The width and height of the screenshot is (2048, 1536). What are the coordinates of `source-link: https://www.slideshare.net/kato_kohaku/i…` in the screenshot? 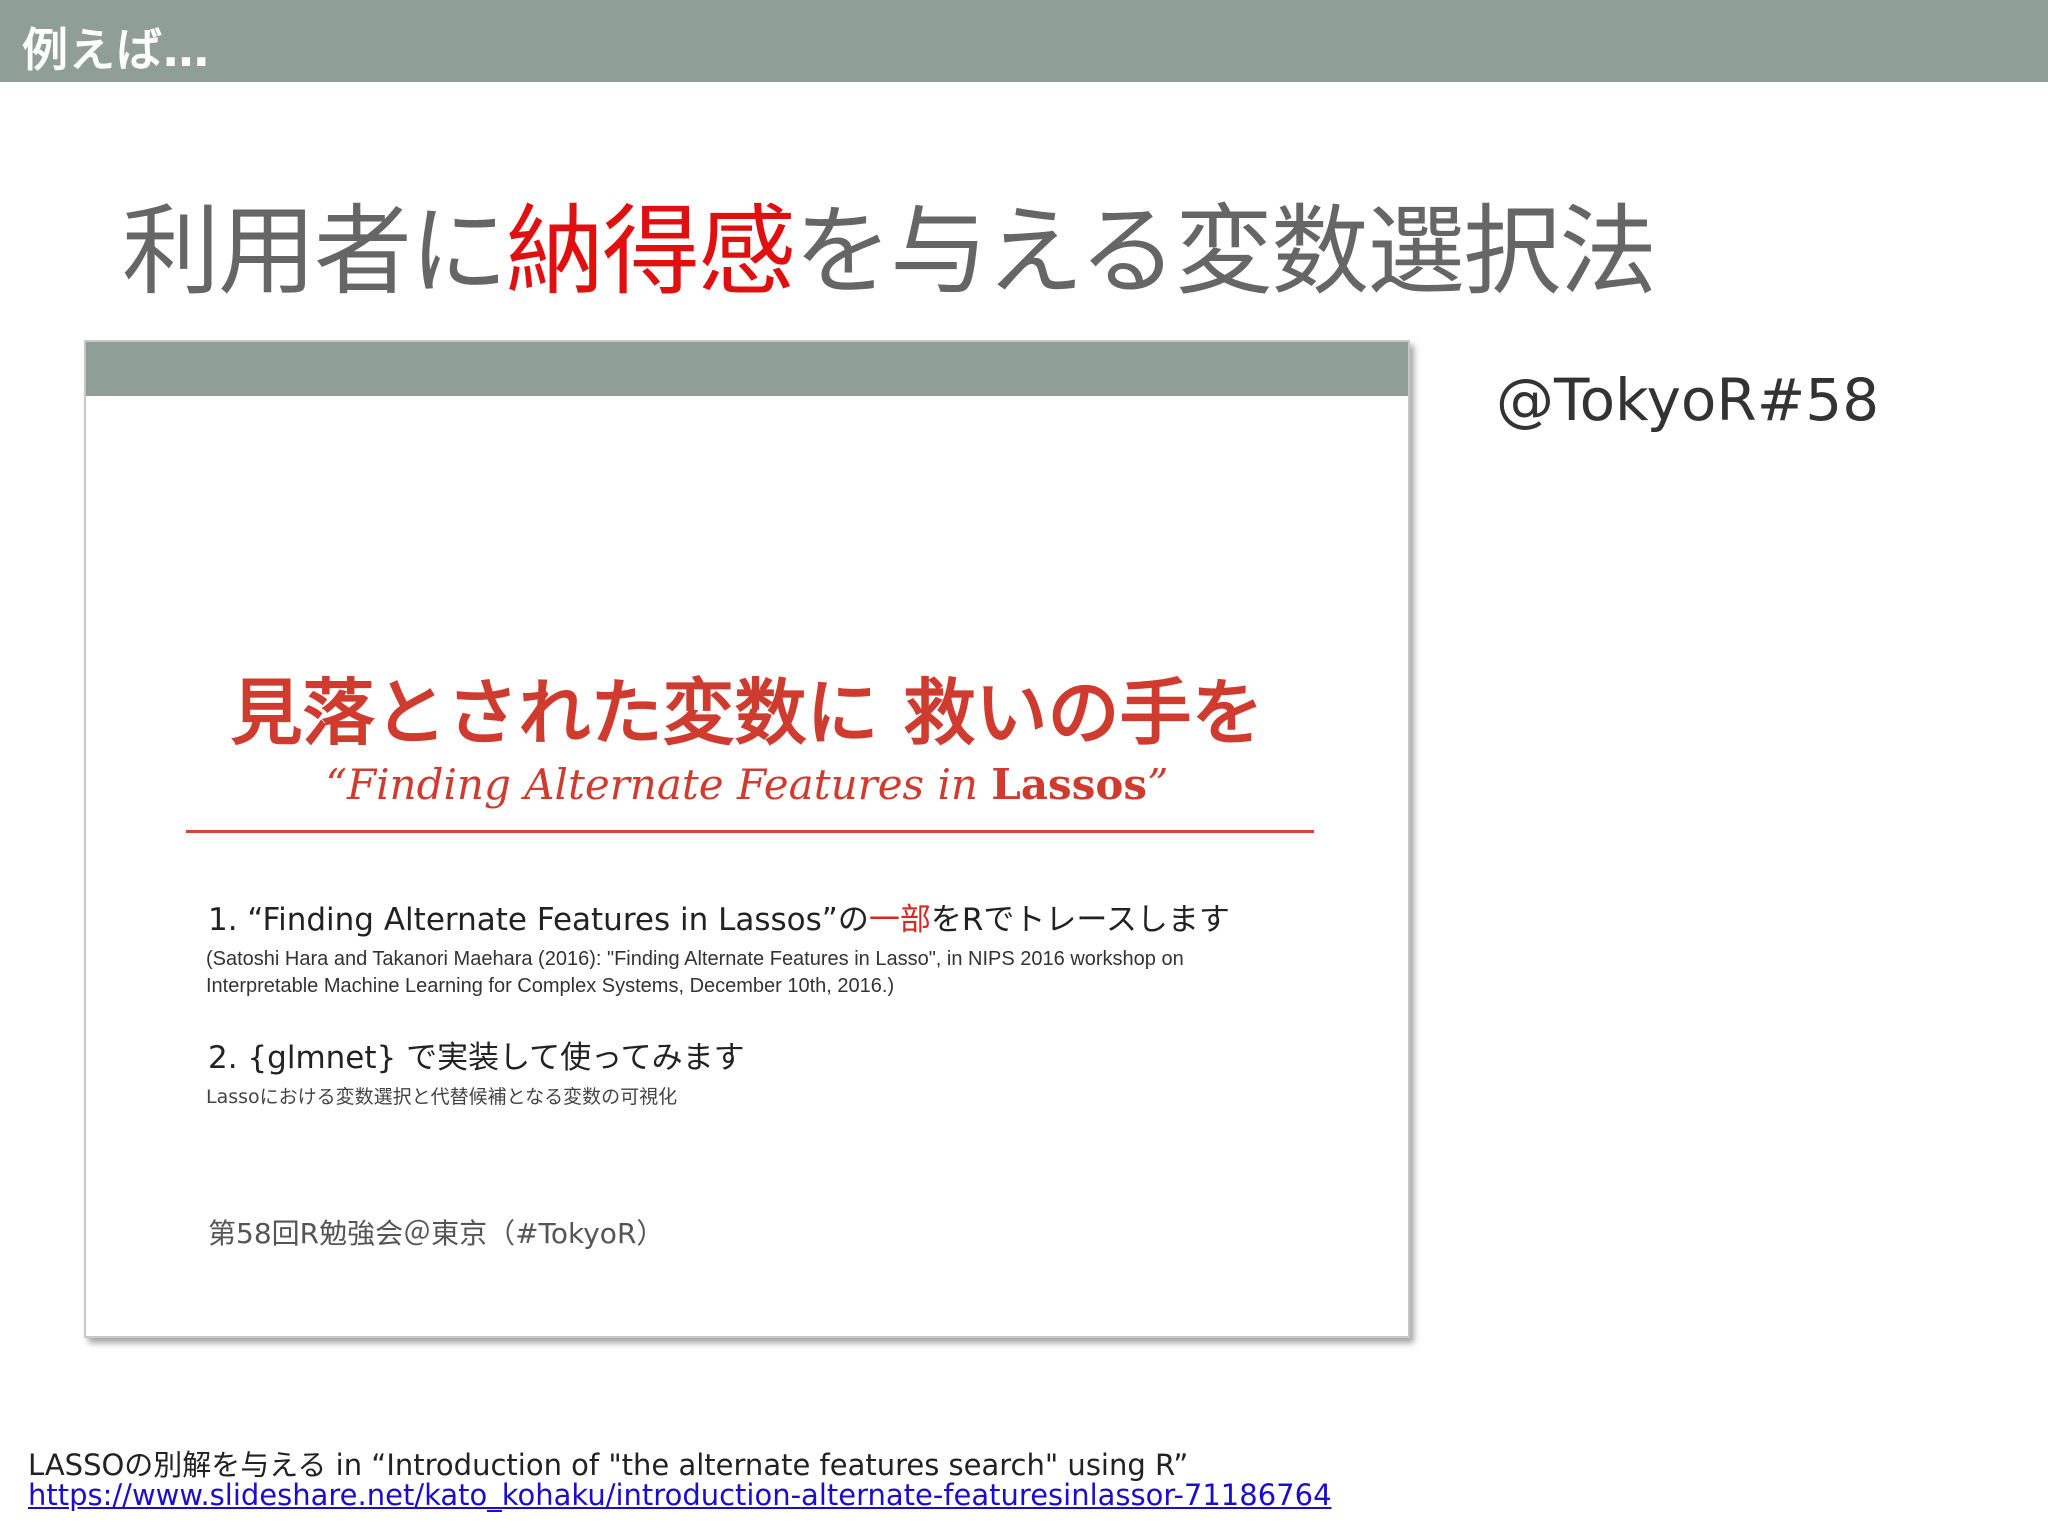 It's located at (680, 1495).